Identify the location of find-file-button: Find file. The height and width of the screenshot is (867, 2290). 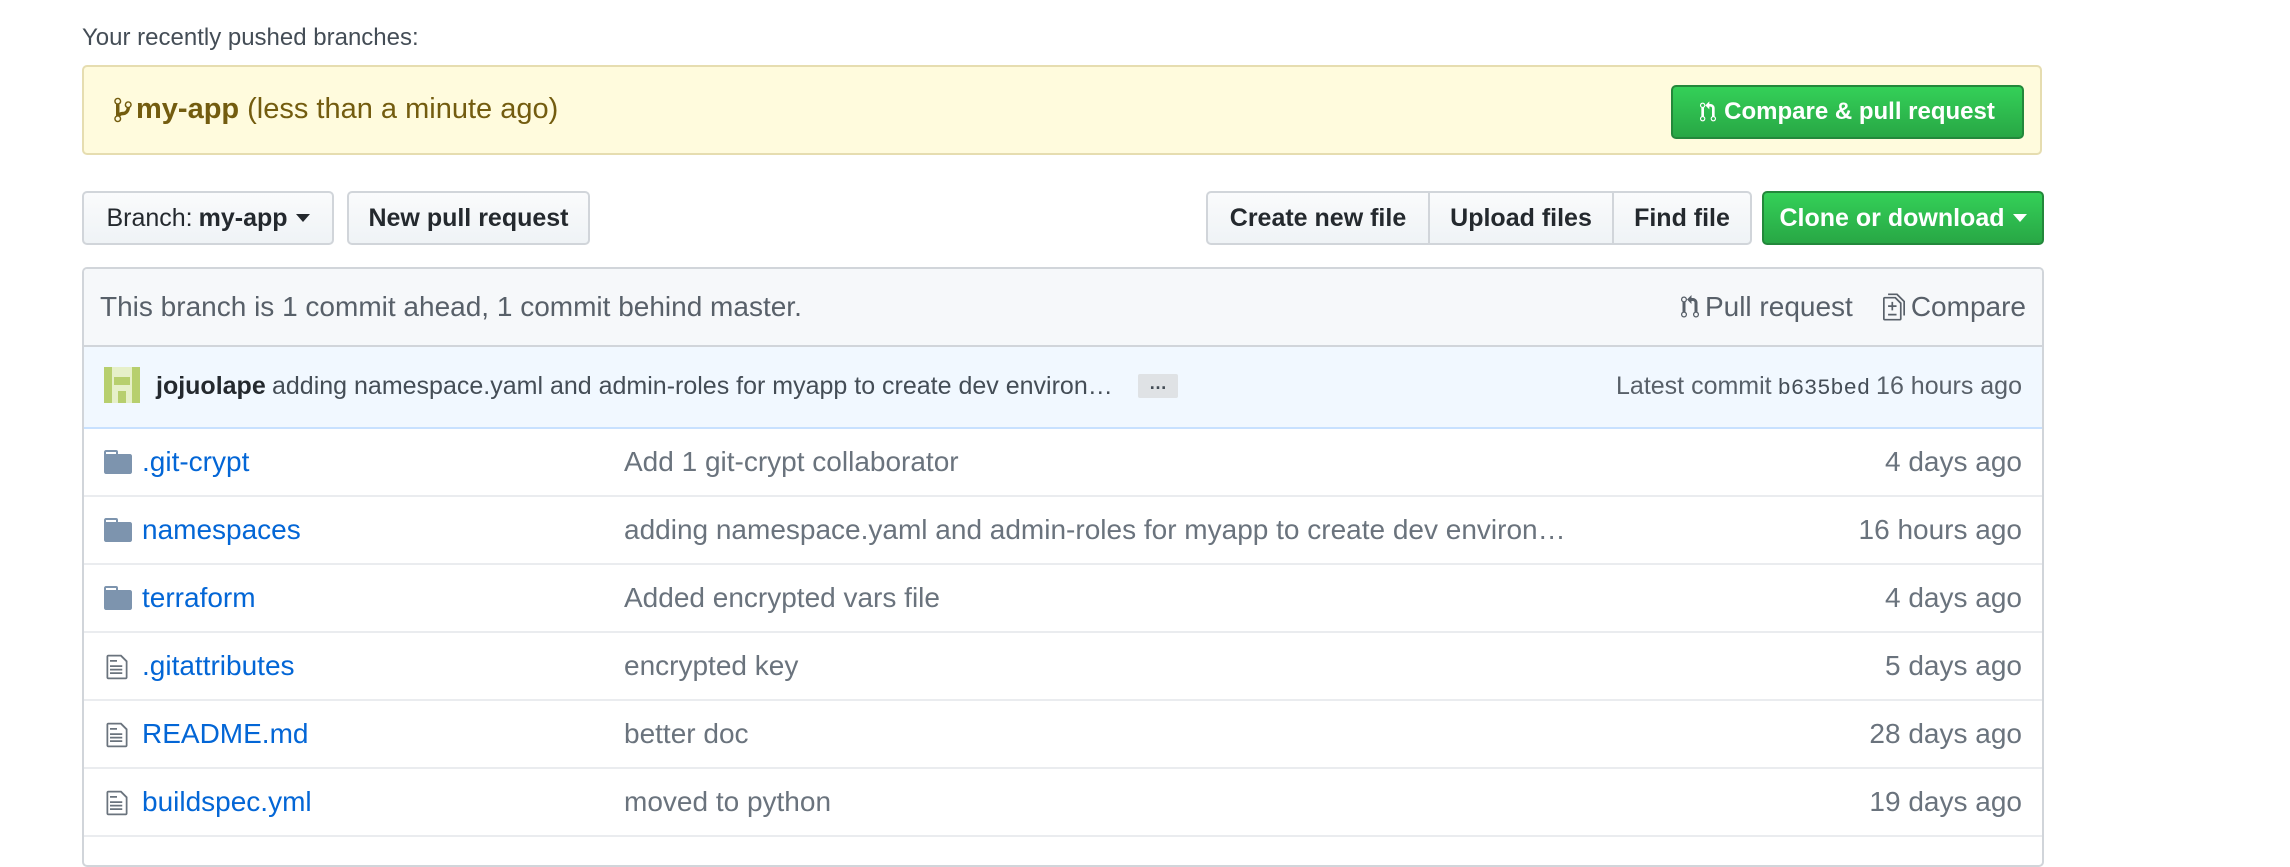
(1682, 218).